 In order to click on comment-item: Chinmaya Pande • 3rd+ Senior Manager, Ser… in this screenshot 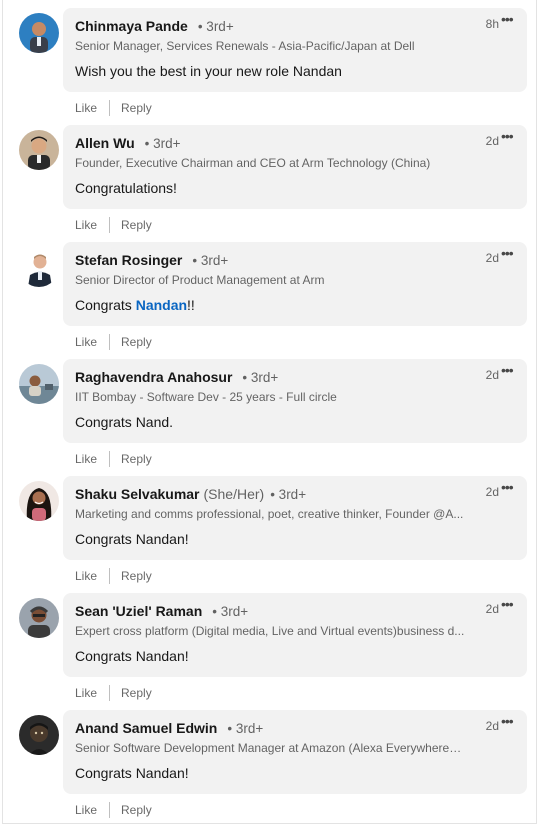, I will do `click(269, 66)`.